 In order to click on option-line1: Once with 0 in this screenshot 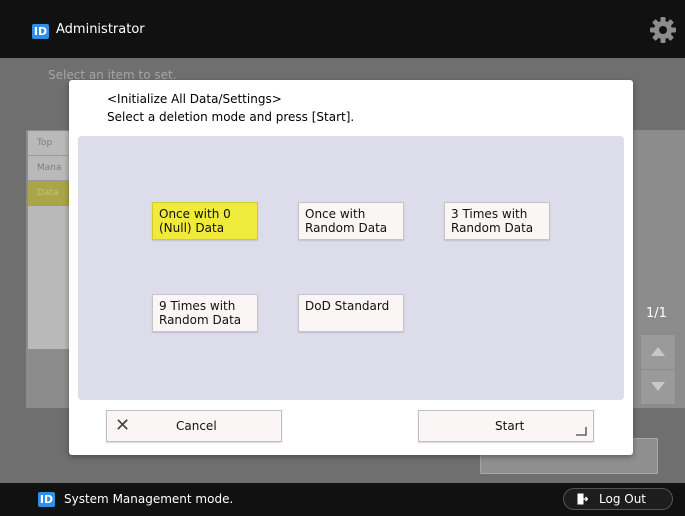, I will do `click(195, 214)`.